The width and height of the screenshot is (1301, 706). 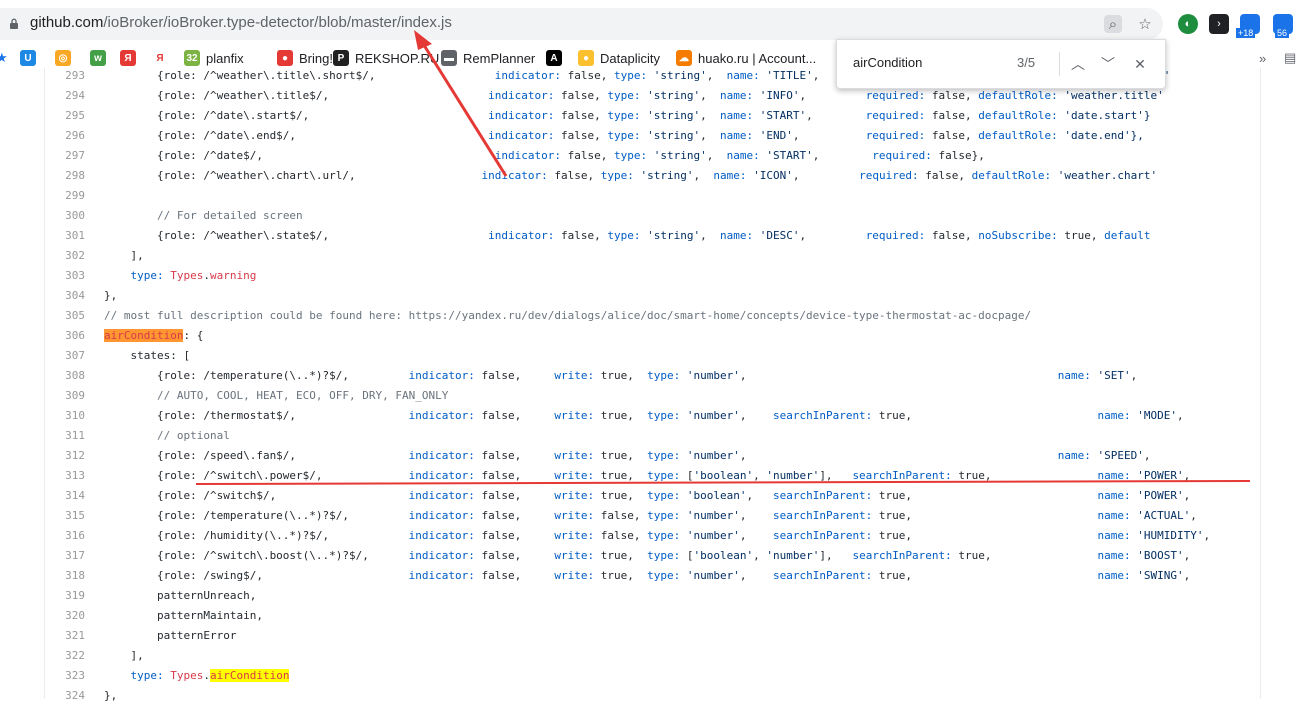 What do you see at coordinates (144, 335) in the screenshot?
I see `code-token: airCondition` at bounding box center [144, 335].